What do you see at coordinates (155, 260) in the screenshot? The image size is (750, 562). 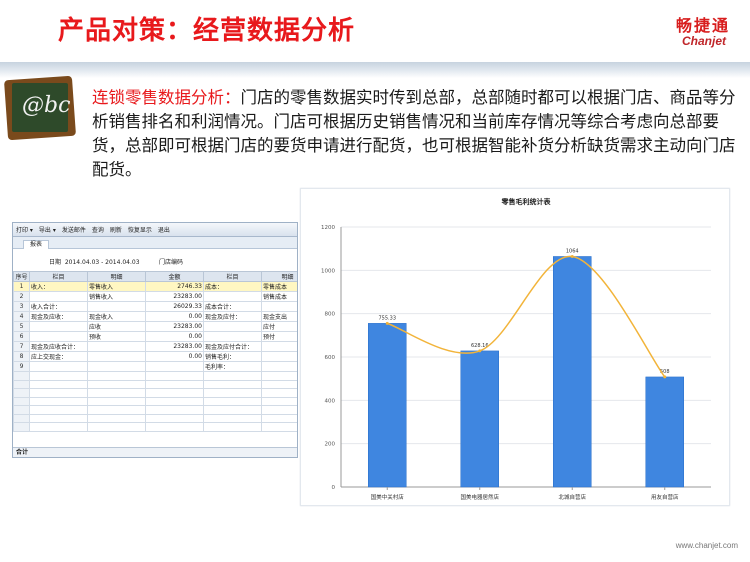 I see `report-filters: 日期 2014.04.03 - 2014.04.03 门店编码` at bounding box center [155, 260].